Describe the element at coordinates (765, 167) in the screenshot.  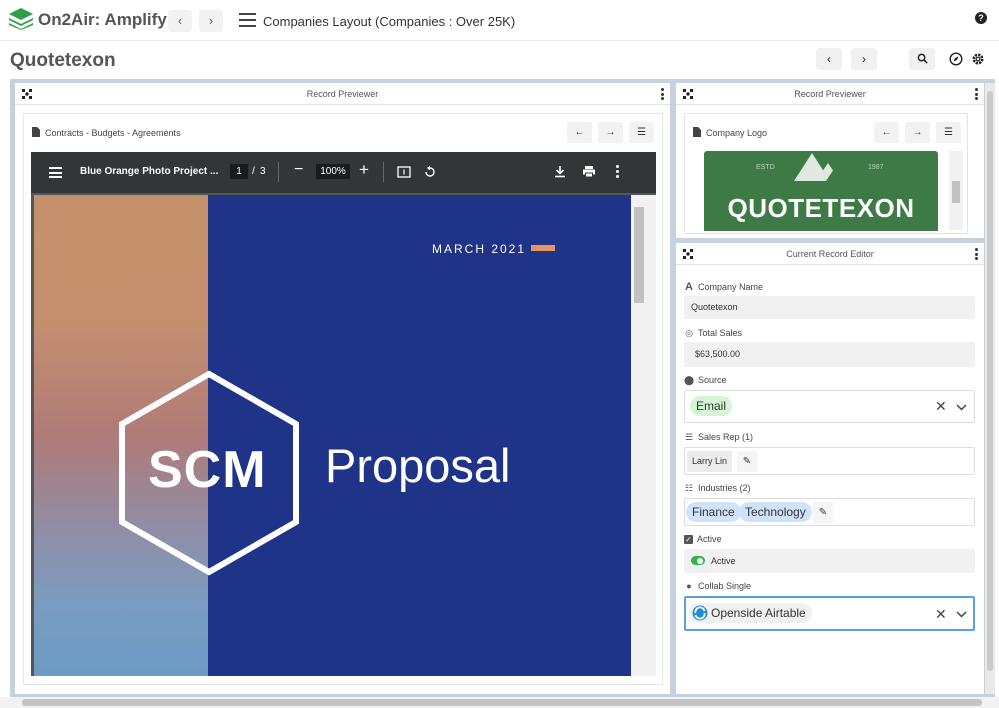
I see `logo-estd-text: ESTD` at that location.